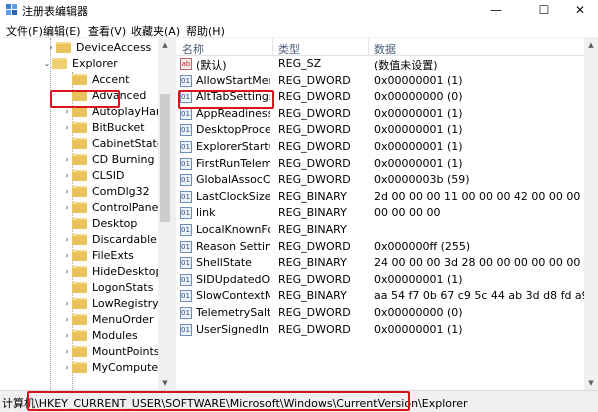 The image size is (598, 412). I want to click on value-row: 011 UserSignedIn REG_DWORD 0x00000001 (1), so click(380, 330).